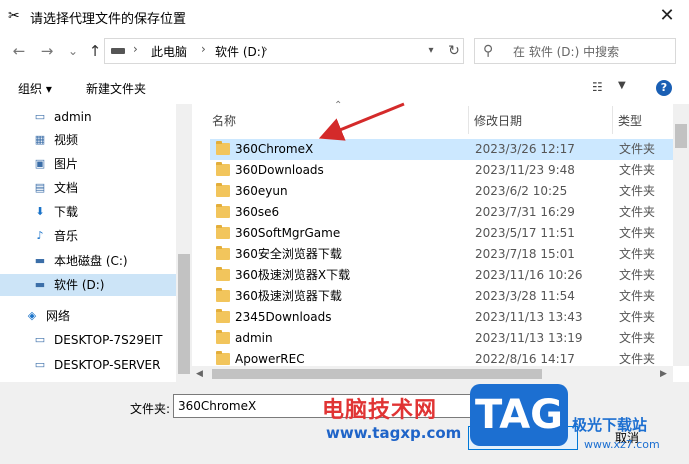  What do you see at coordinates (361, 121) in the screenshot?
I see `annotation-arrow-folder` at bounding box center [361, 121].